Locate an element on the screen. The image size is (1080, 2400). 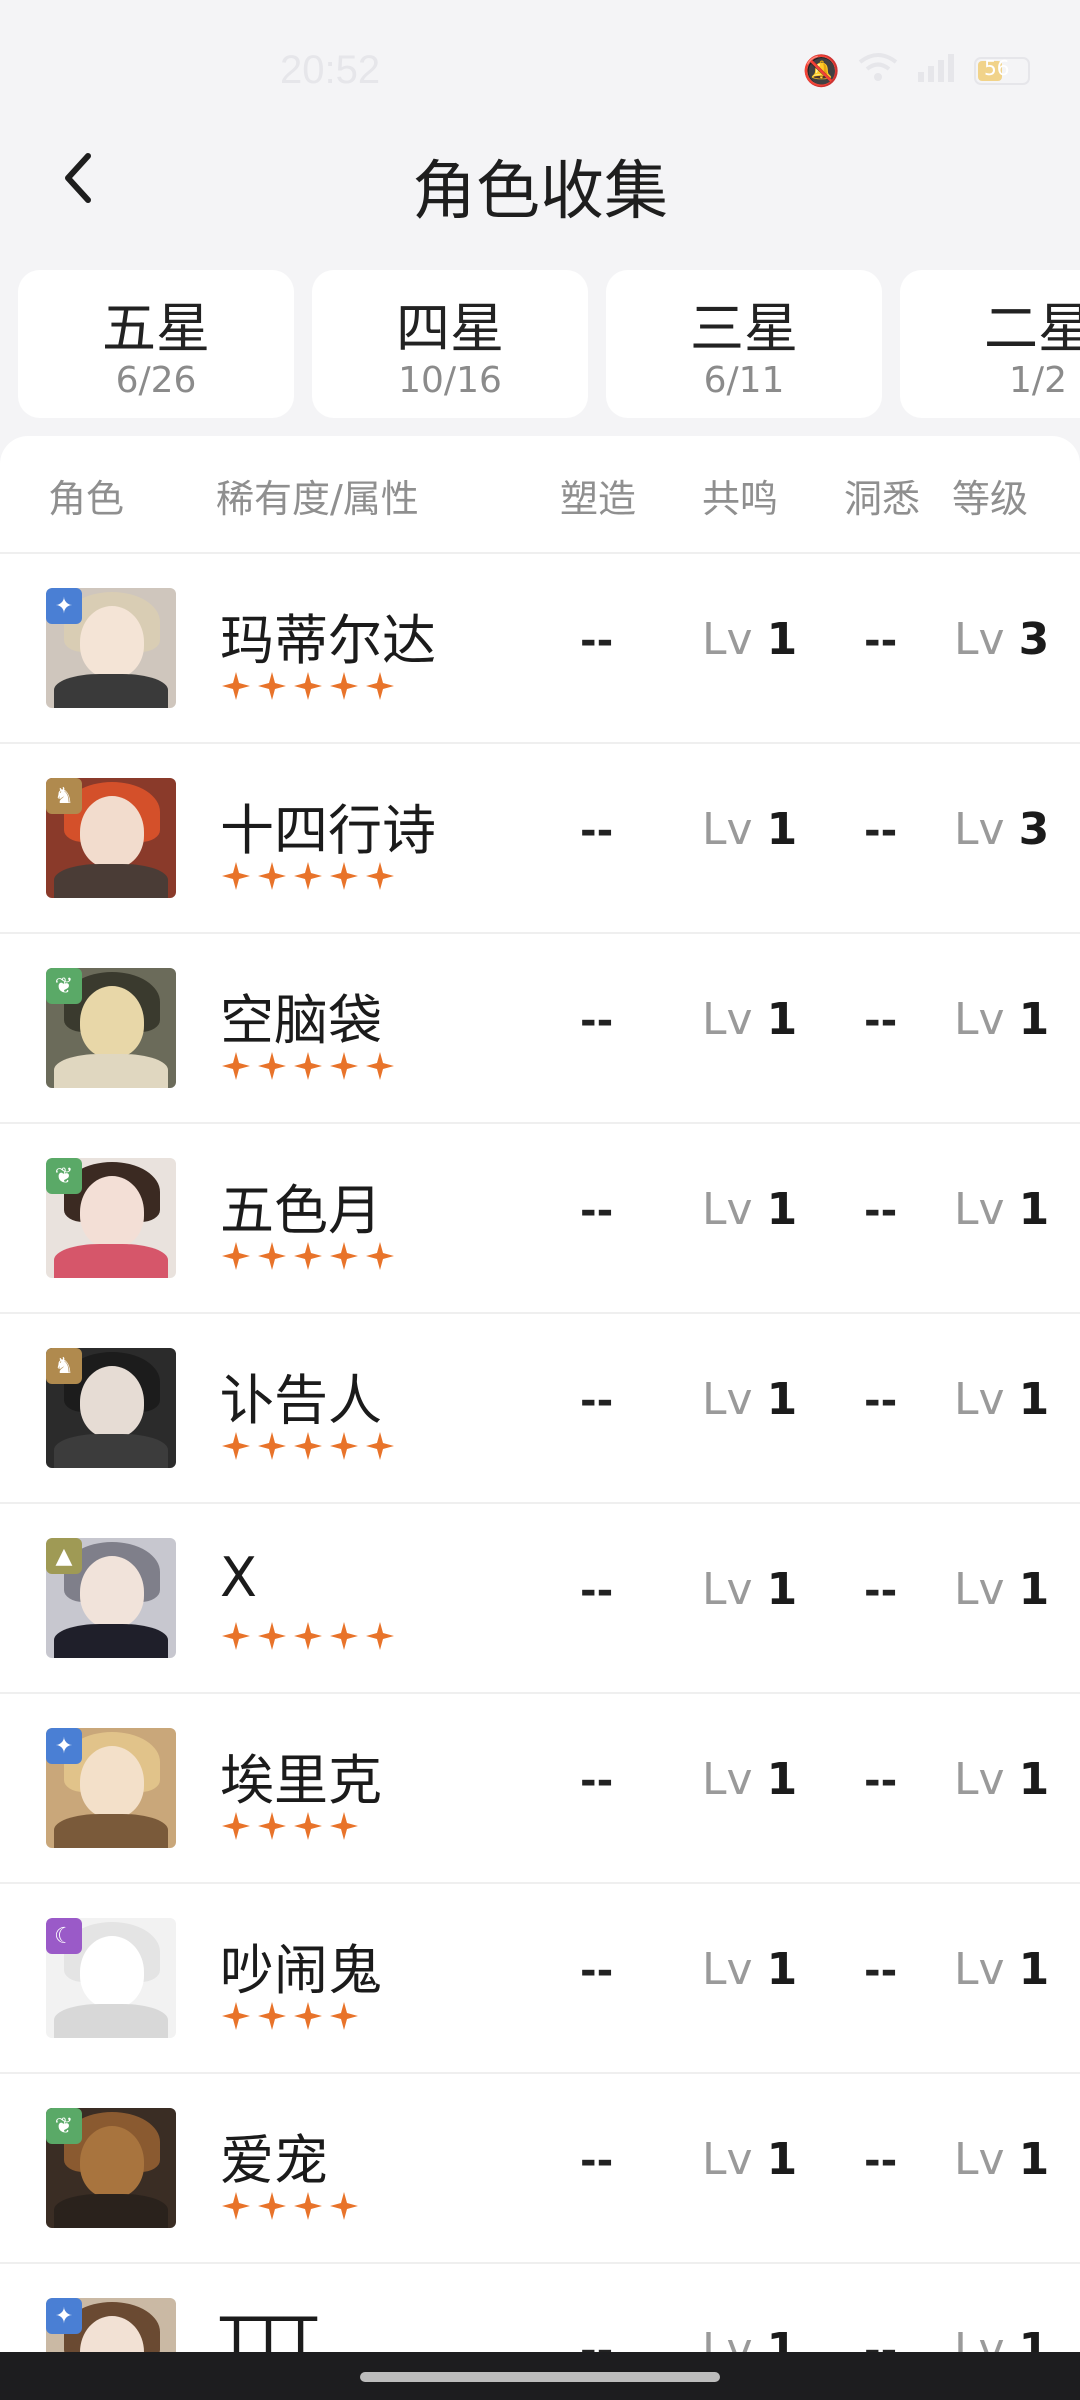
tab-five-star: 五星 6/26 is located at coordinates (156, 344).